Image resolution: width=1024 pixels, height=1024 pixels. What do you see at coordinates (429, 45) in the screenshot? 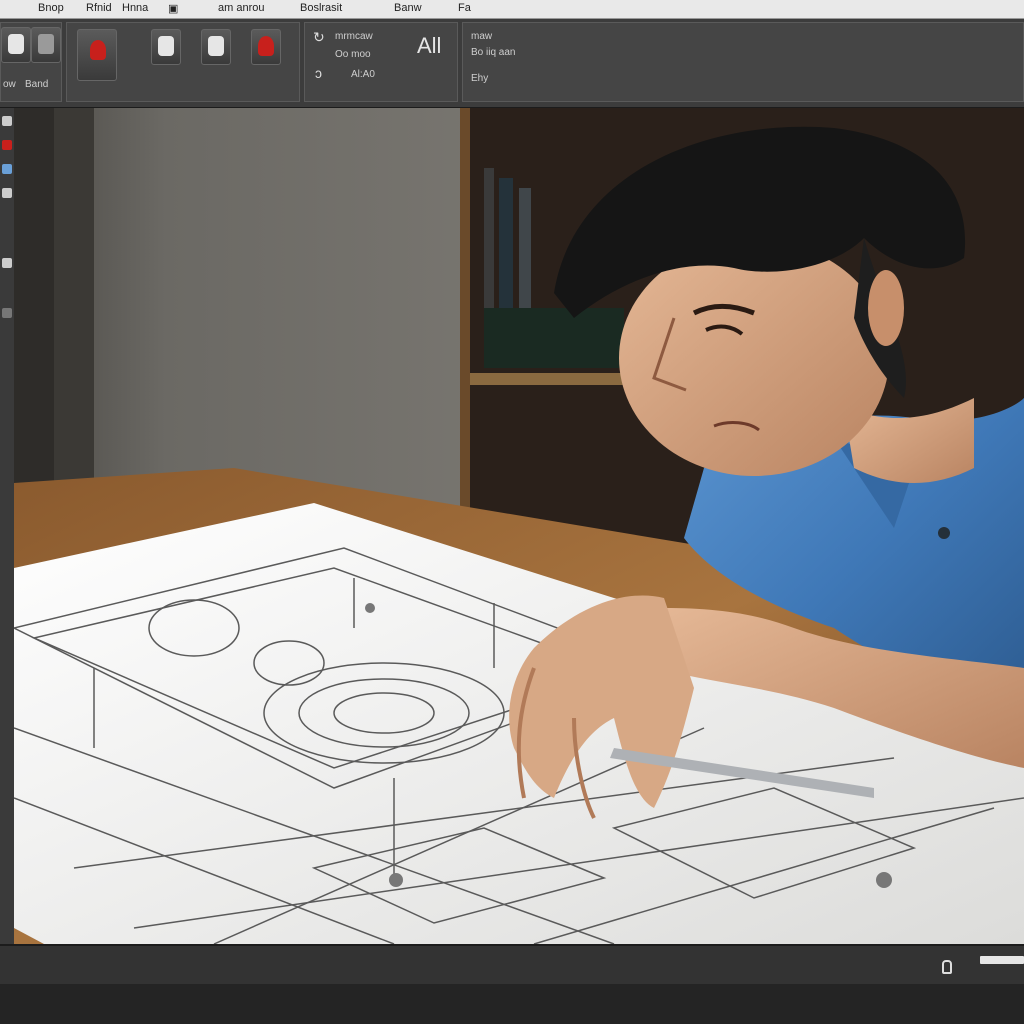
I see `panel3-glyph: All` at bounding box center [429, 45].